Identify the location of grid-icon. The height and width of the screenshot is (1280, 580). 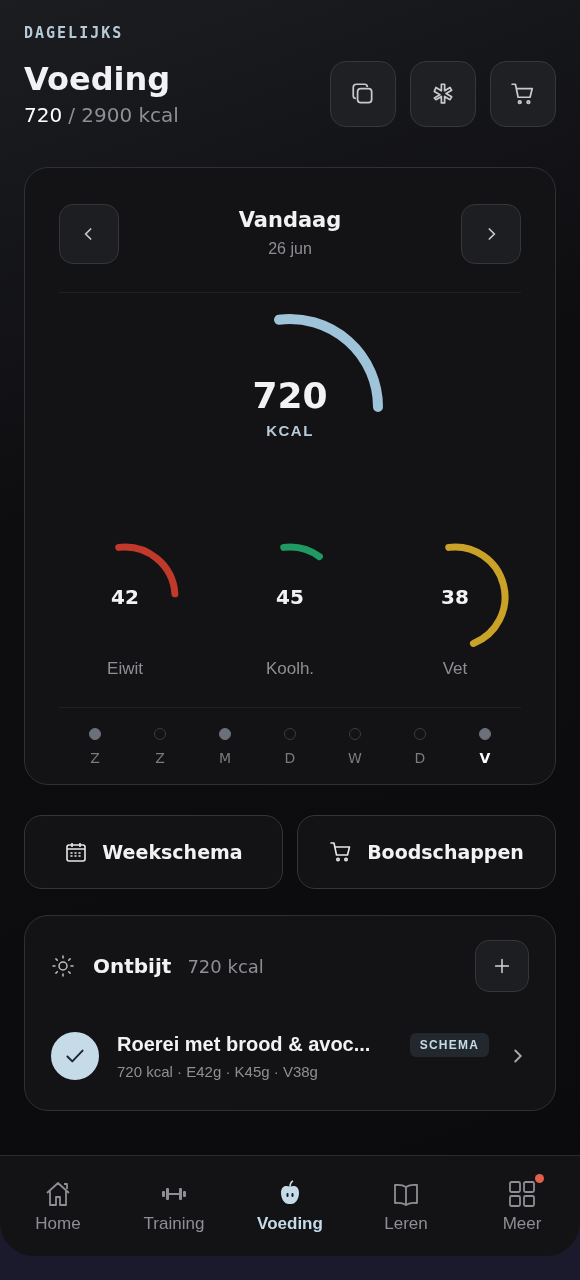
(522, 1194).